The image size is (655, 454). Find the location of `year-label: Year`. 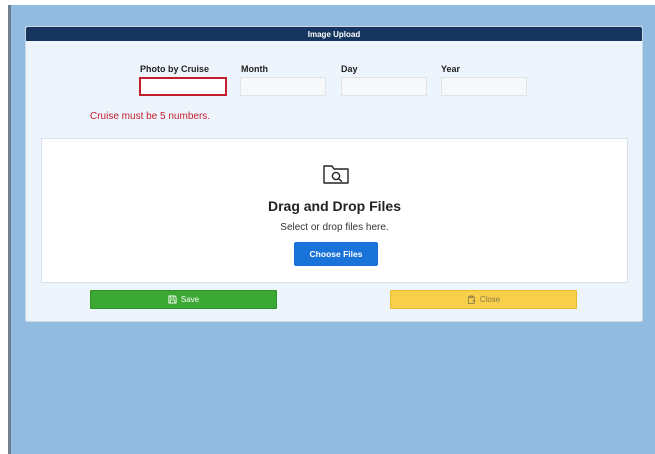

year-label: Year is located at coordinates (451, 69).